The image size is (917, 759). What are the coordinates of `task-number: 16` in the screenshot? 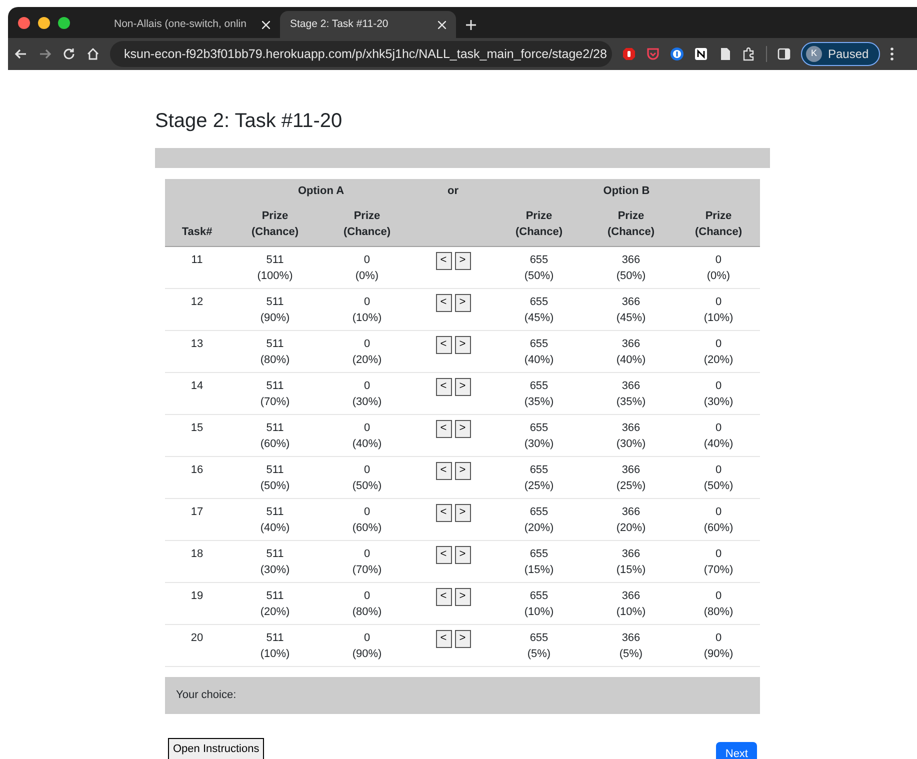 It's located at (197, 470).